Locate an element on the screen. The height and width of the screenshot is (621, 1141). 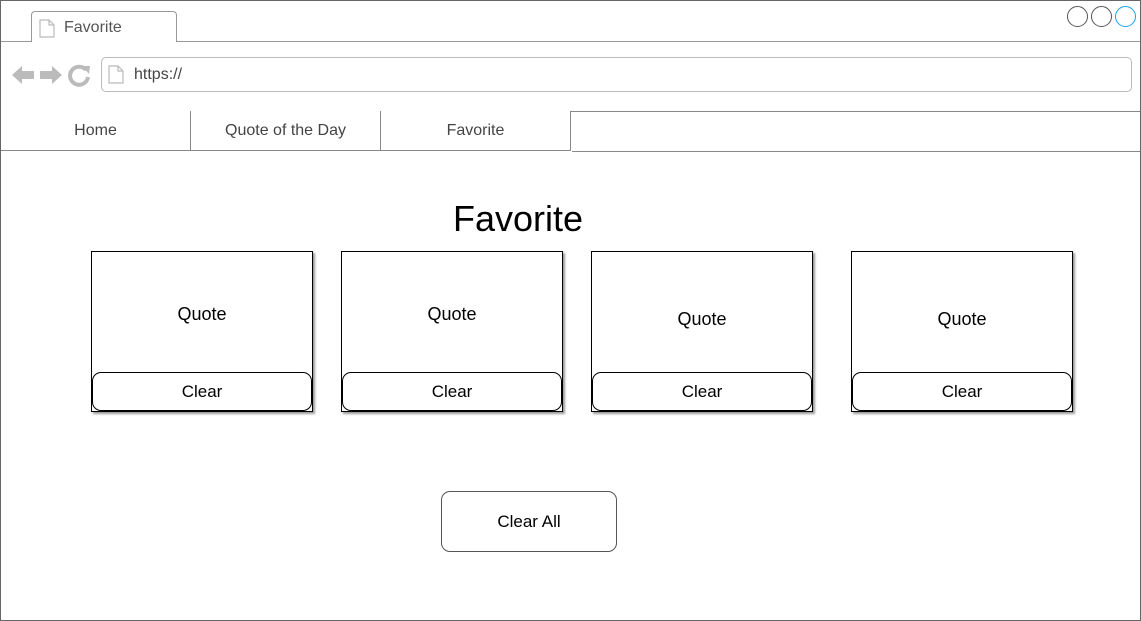
clear-all-button: Clear All is located at coordinates (529, 521).